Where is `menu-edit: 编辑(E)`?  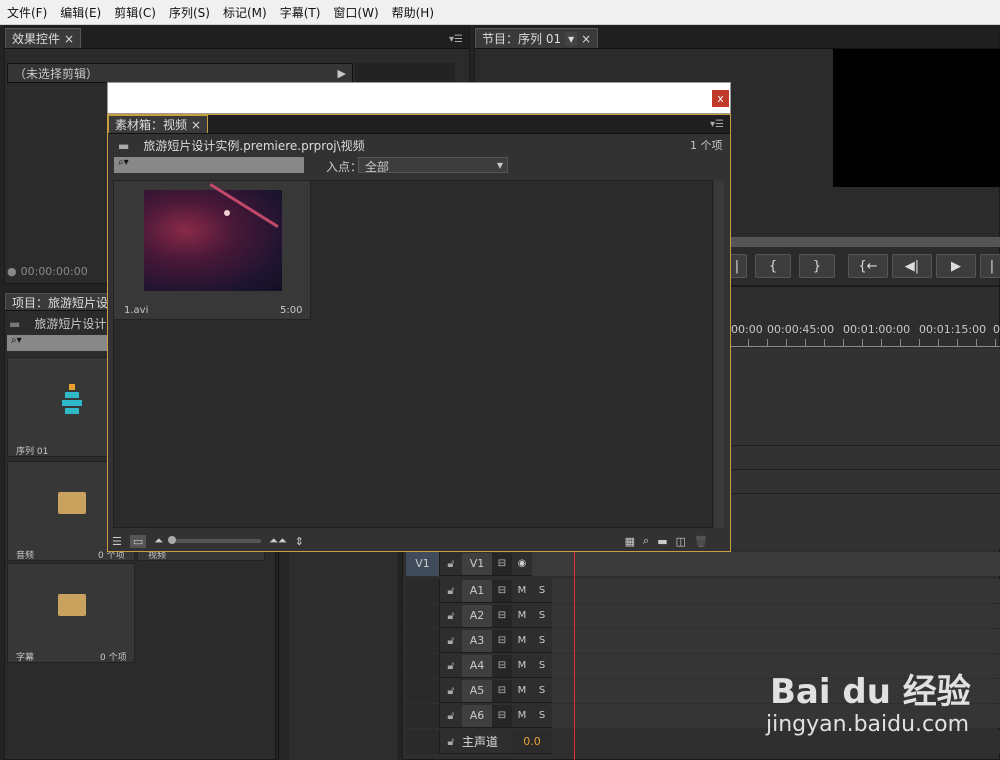
menu-edit: 编辑(E) is located at coordinates (80, 12).